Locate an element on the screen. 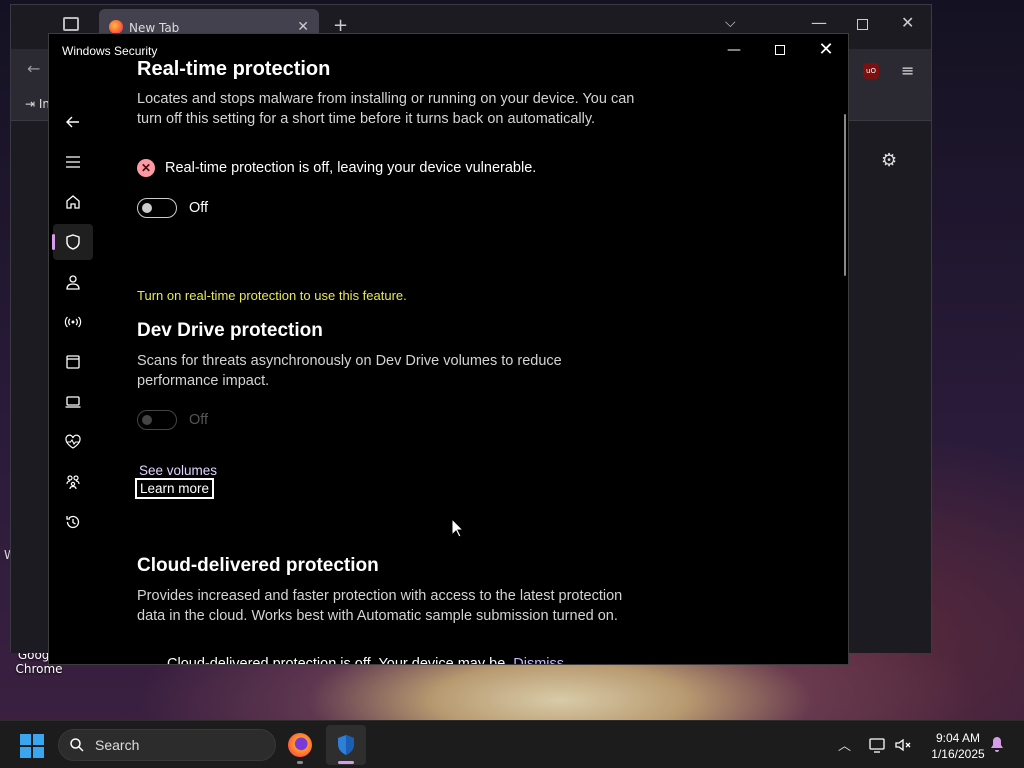 This screenshot has height=768, width=1024. realtime-toggle-label: Off is located at coordinates (199, 208).